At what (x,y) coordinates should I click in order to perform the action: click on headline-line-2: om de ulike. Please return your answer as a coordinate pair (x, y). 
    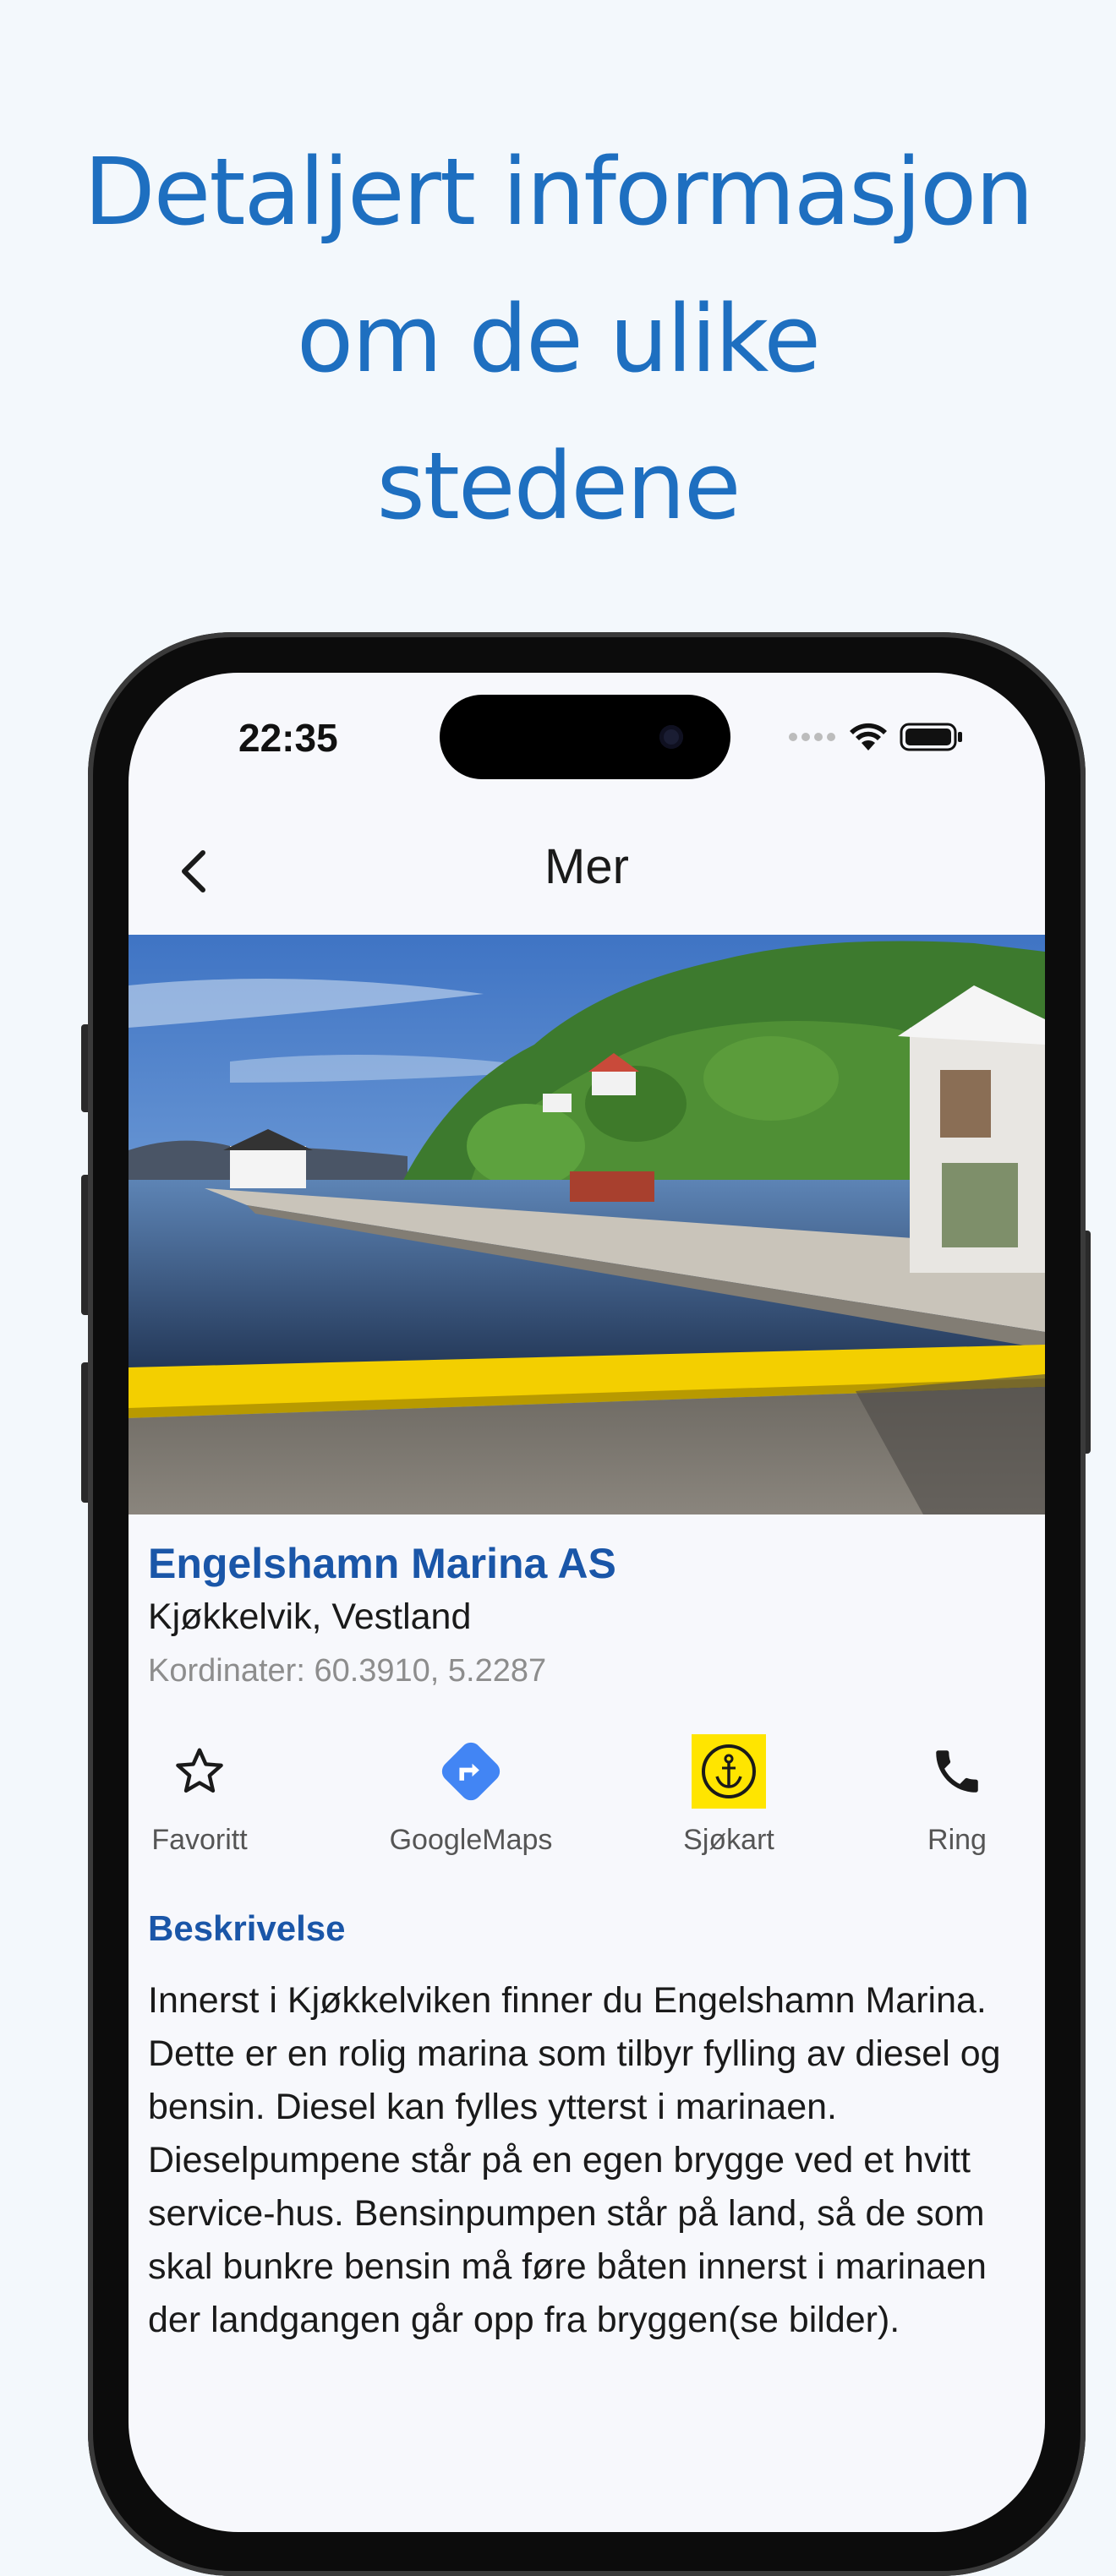
    Looking at the image, I should click on (558, 339).